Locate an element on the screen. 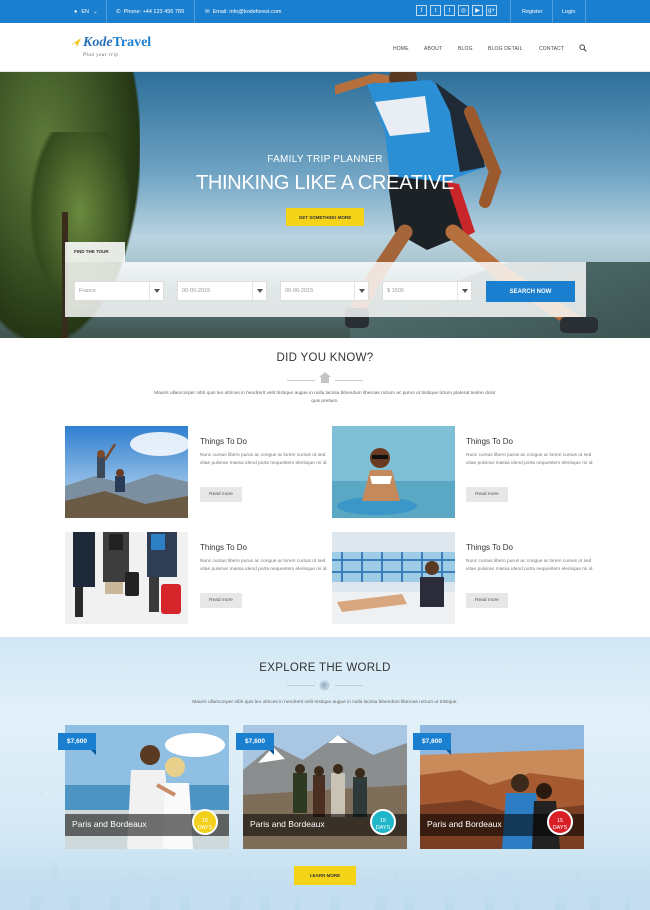 The image size is (650, 910). date-to-value: 00-00-2015 is located at coordinates (299, 291).